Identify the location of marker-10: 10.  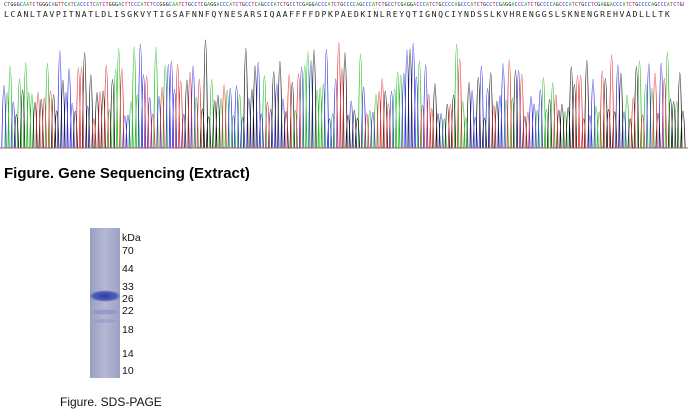
(128, 371).